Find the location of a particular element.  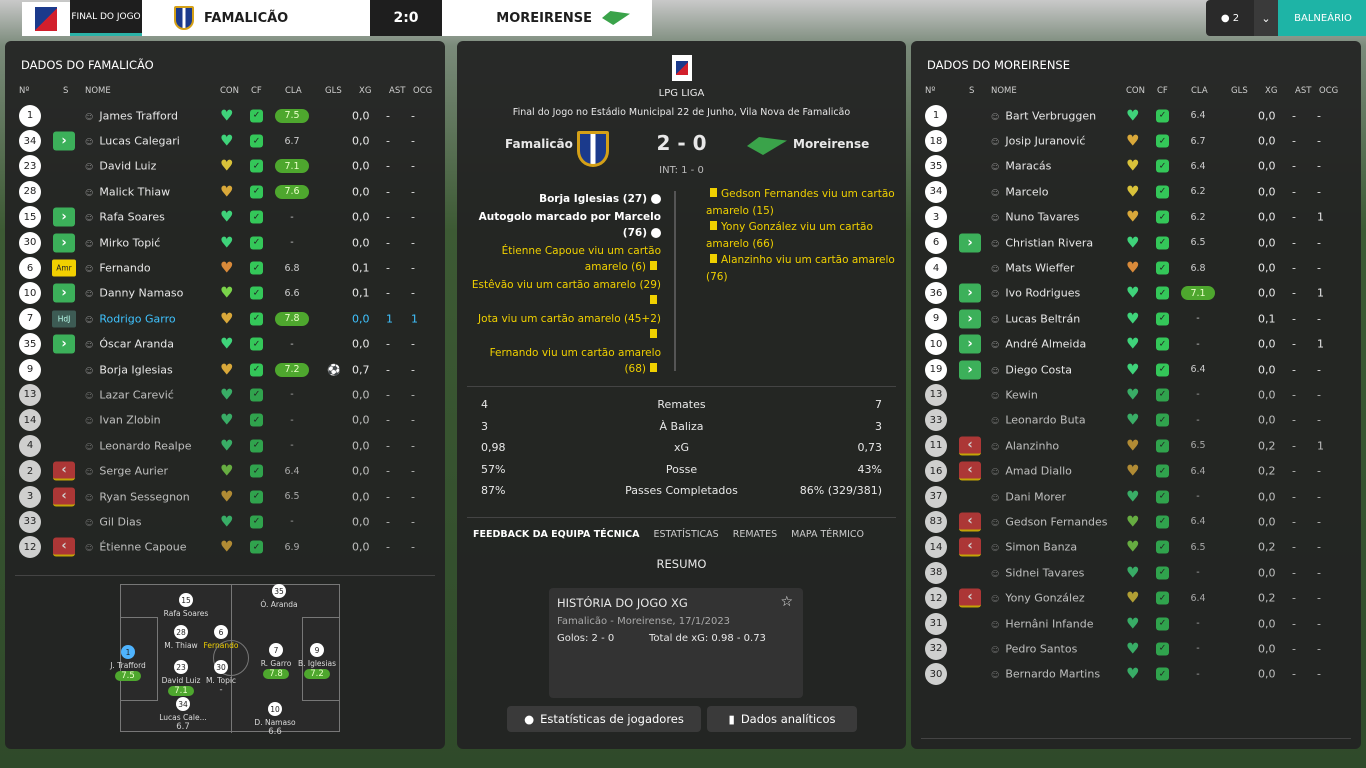

player-name: Marcelo is located at coordinates (1019, 191).